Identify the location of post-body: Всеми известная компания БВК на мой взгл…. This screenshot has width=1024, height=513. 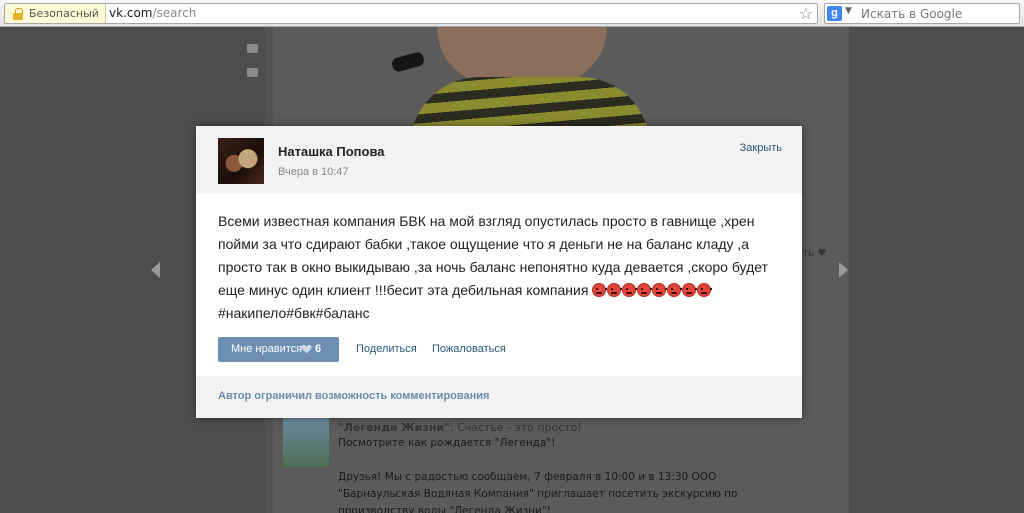
(502, 267).